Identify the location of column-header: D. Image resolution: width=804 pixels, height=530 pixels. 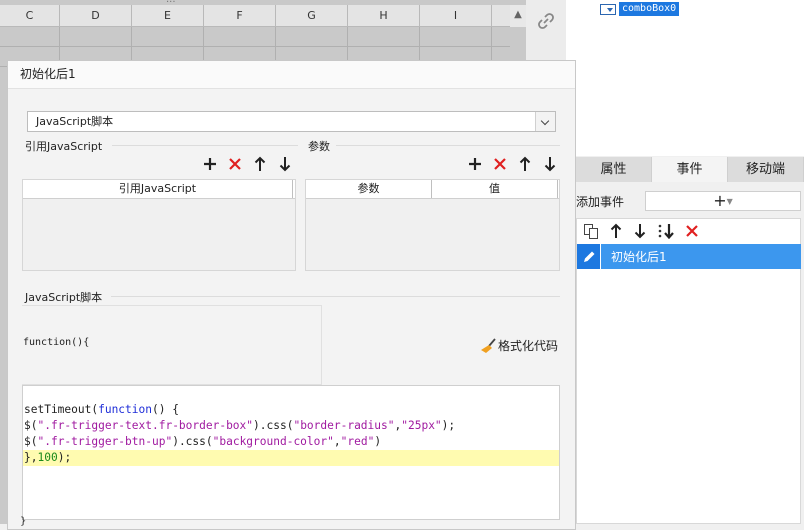
(96, 15).